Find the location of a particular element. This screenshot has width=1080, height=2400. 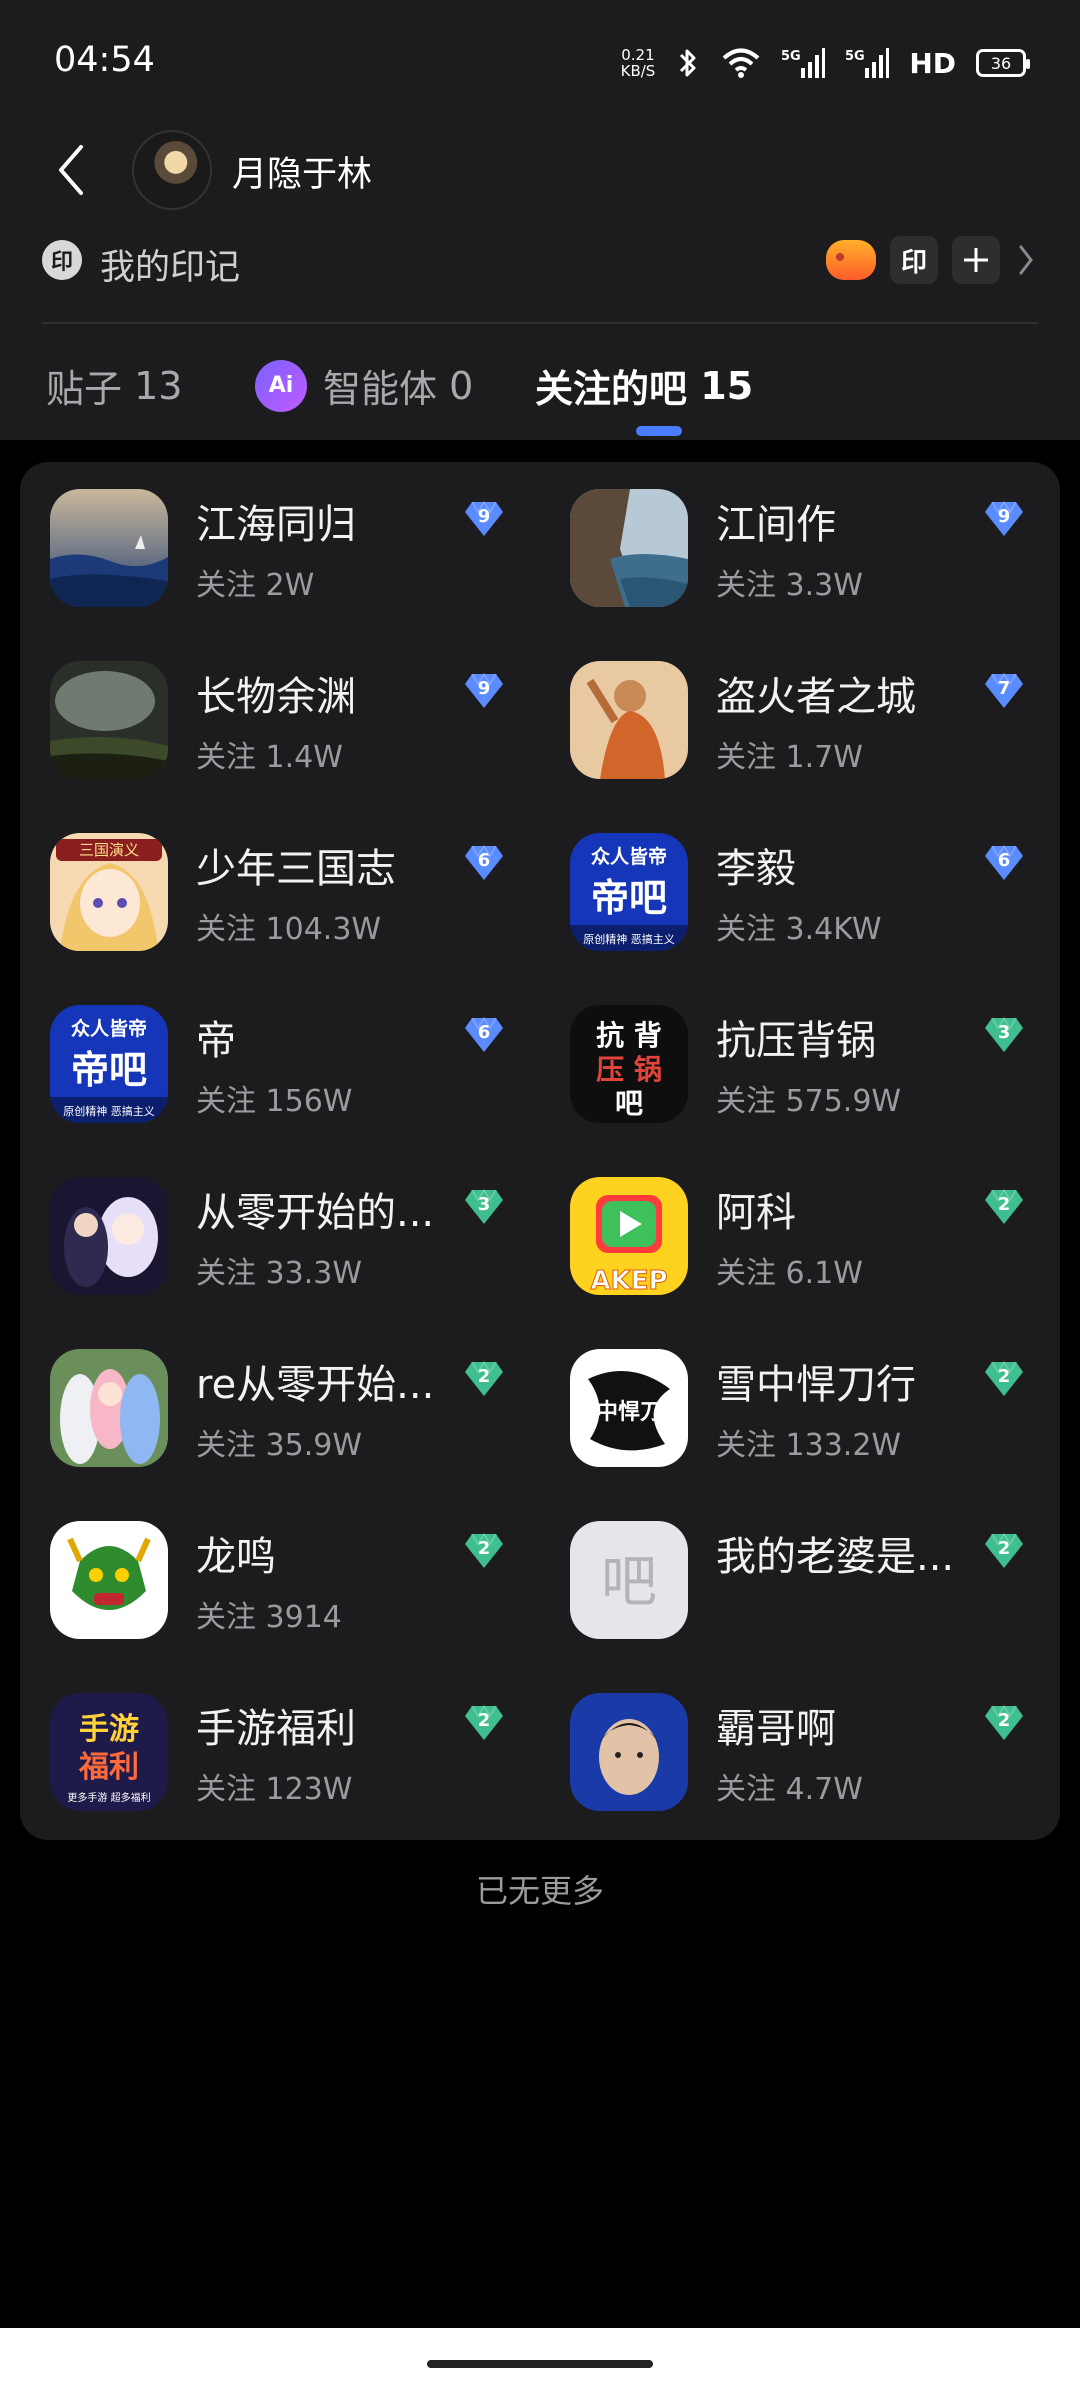

svg-text: 5G is located at coordinates (855, 56).